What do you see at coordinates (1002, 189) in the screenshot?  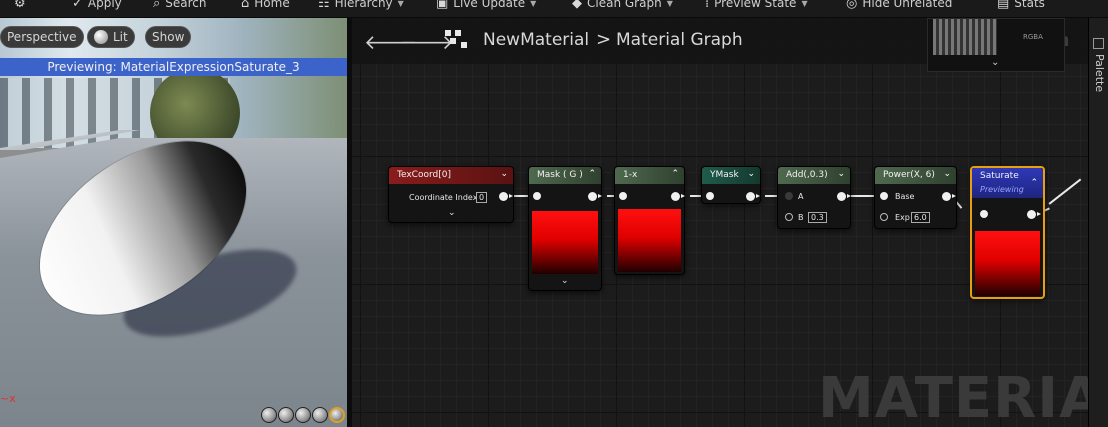 I see `previewing-label: Previewing` at bounding box center [1002, 189].